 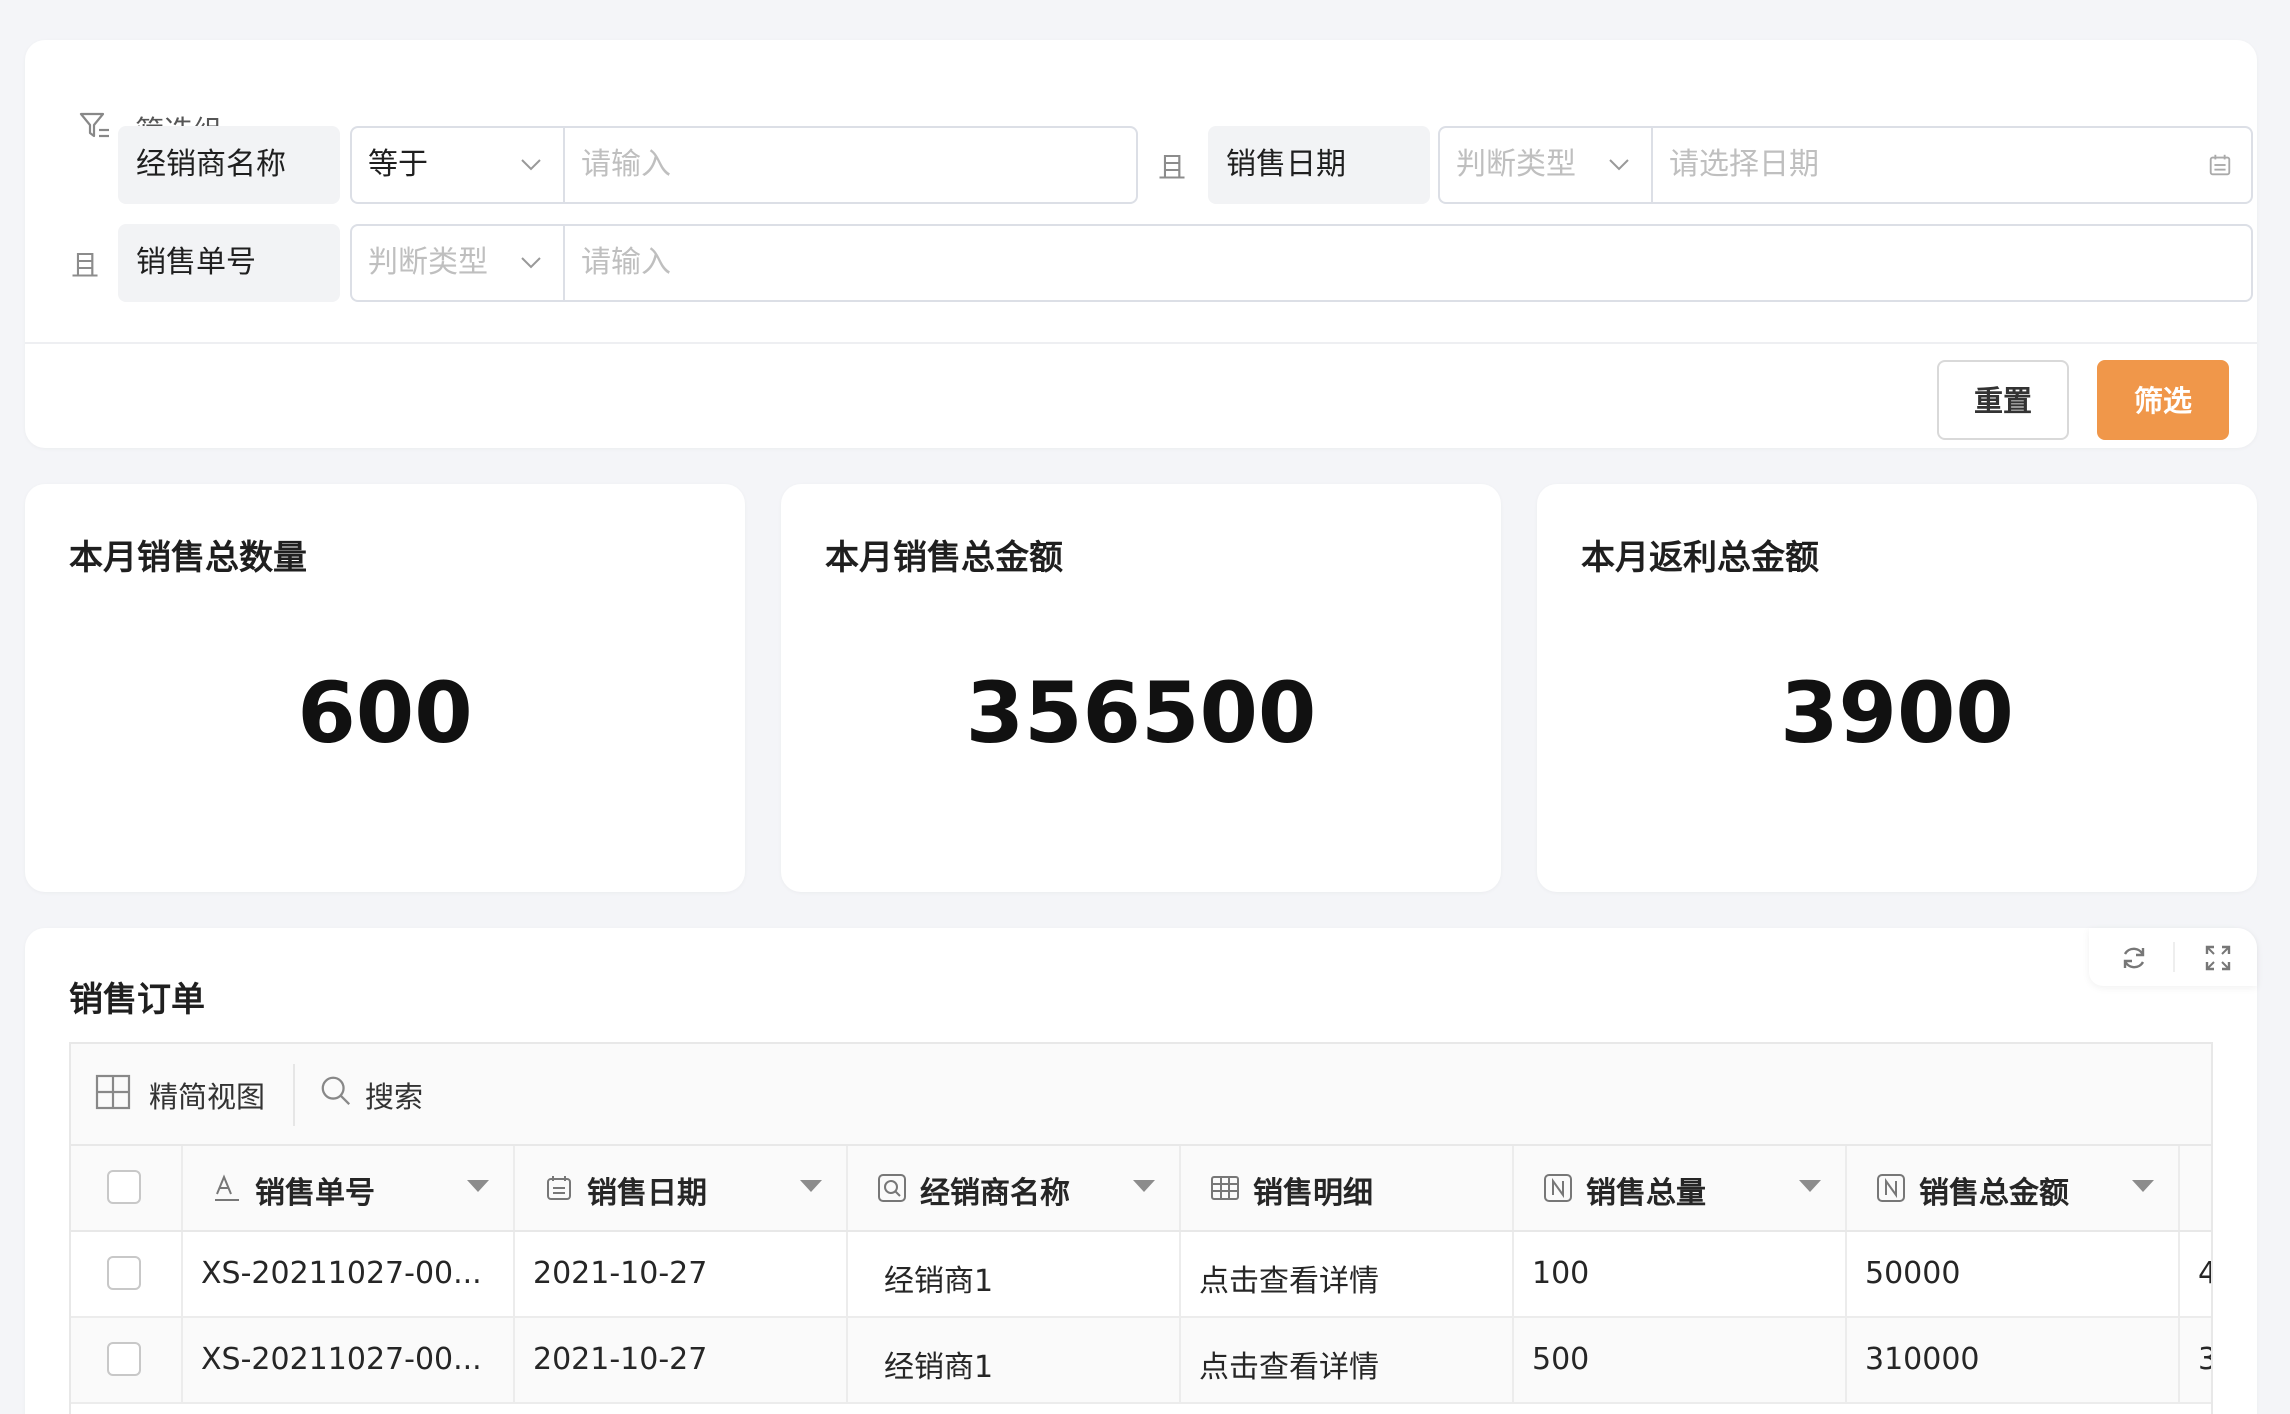 I want to click on amount-text: 310000, so click(x=1922, y=1359).